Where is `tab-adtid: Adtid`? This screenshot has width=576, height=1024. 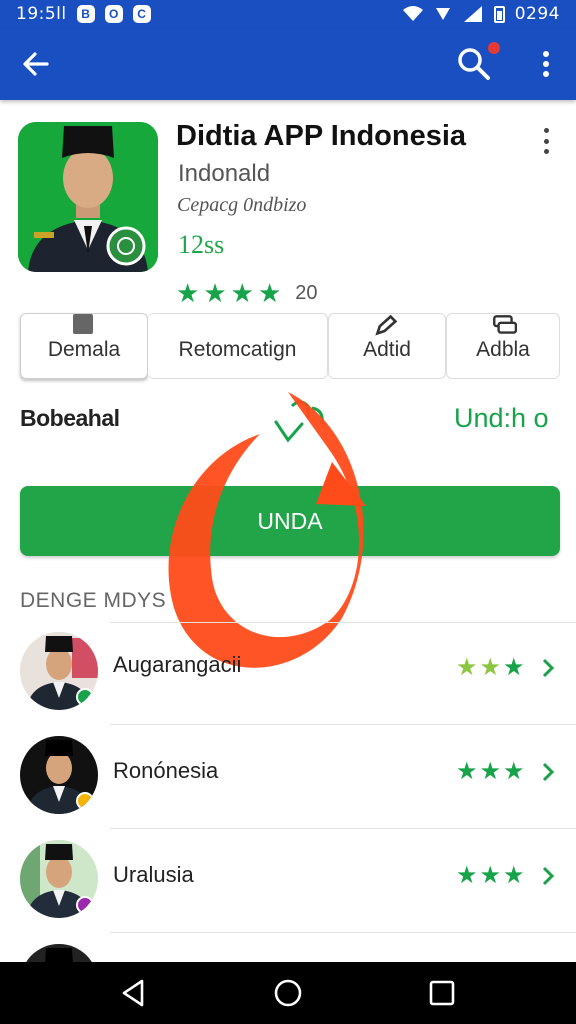
tab-adtid: Adtid is located at coordinates (387, 346).